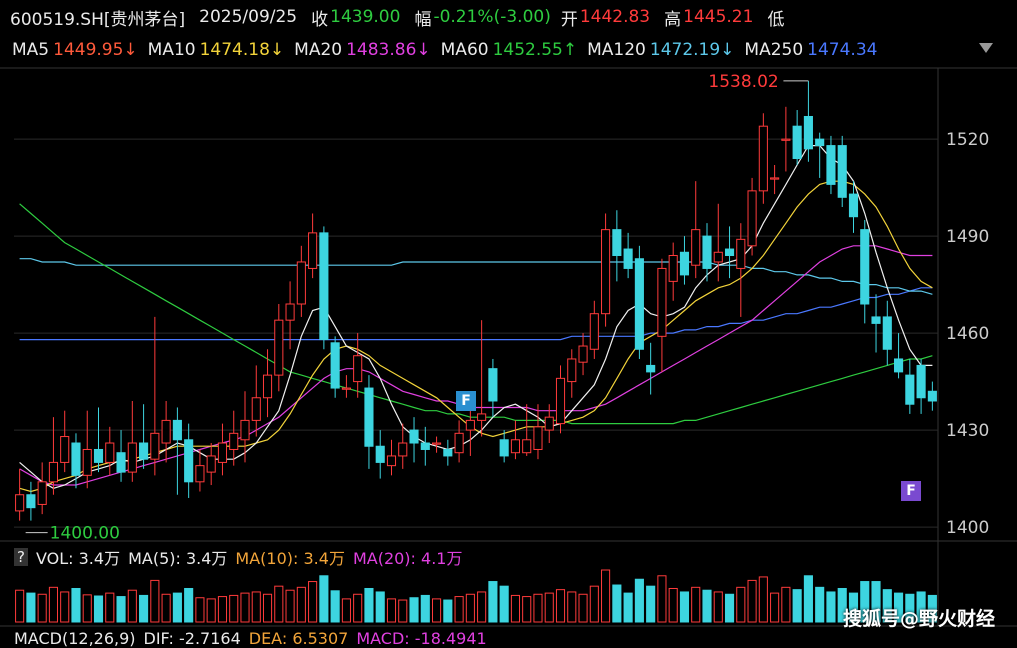 The height and width of the screenshot is (648, 1017). What do you see at coordinates (423, 19) in the screenshot?
I see `change-label: 幅` at bounding box center [423, 19].